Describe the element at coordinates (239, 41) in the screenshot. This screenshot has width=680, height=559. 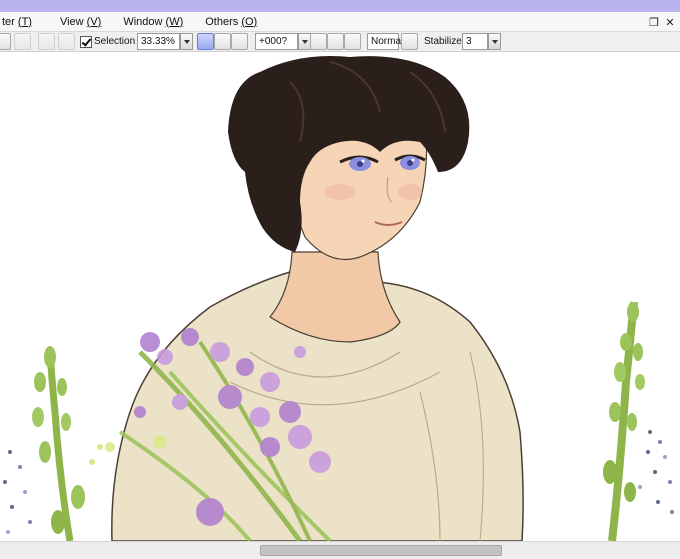
I see `zoom-fit-button` at that location.